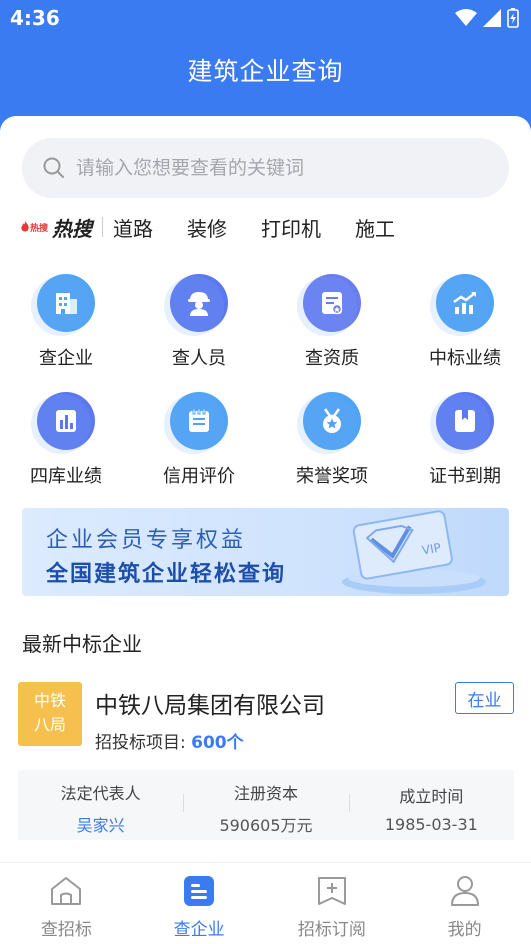  I want to click on tab-label: 查企业, so click(199, 930).